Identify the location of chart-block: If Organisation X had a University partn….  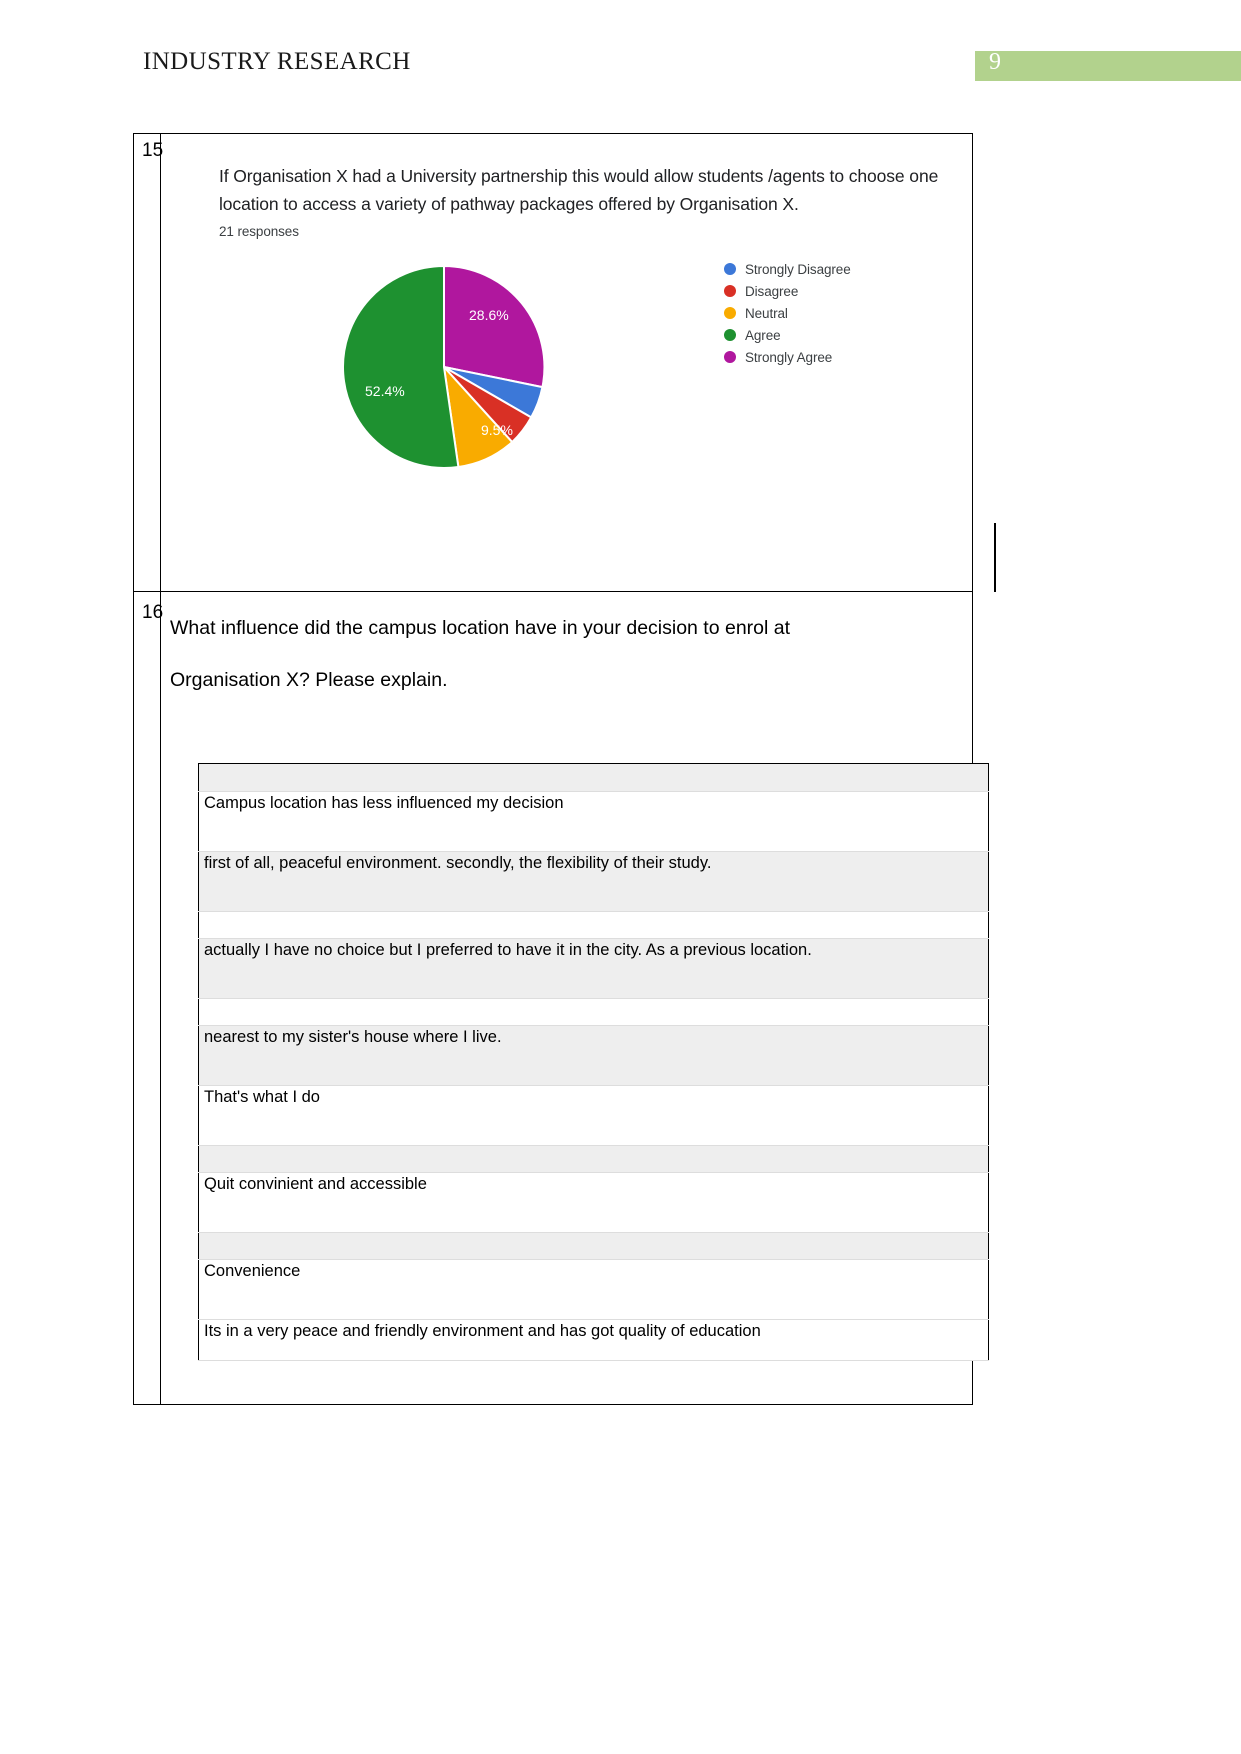
(577, 326).